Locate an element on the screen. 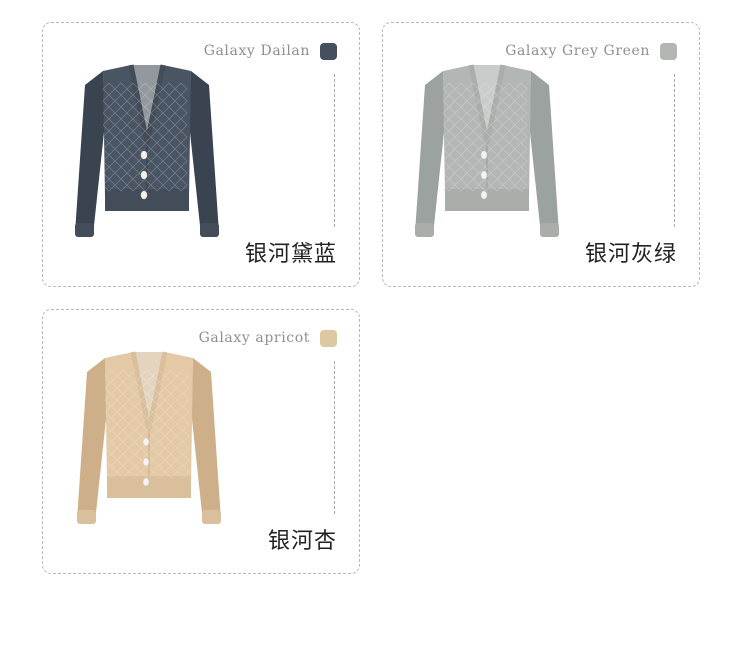 Image resolution: width=750 pixels, height=651 pixels. color-name-english: Galaxy Grey Green is located at coordinates (577, 51).